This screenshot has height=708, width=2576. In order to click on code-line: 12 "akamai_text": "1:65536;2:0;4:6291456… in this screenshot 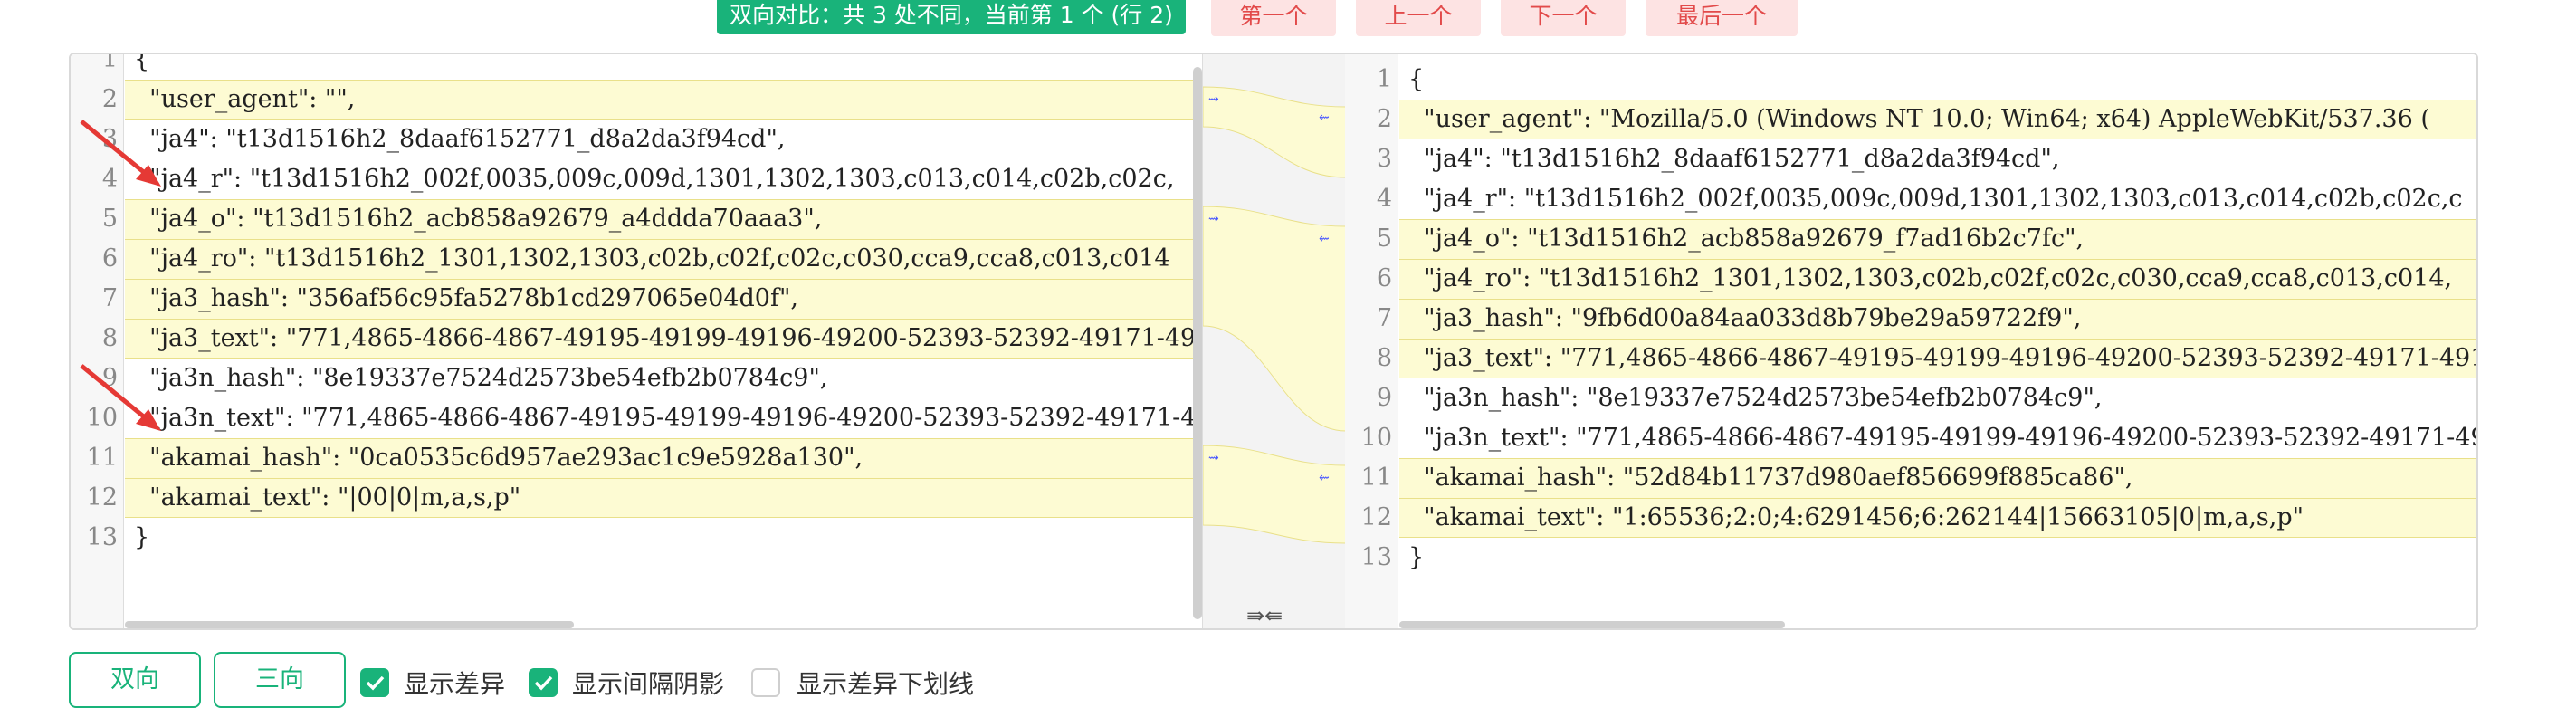, I will do `click(1911, 518)`.